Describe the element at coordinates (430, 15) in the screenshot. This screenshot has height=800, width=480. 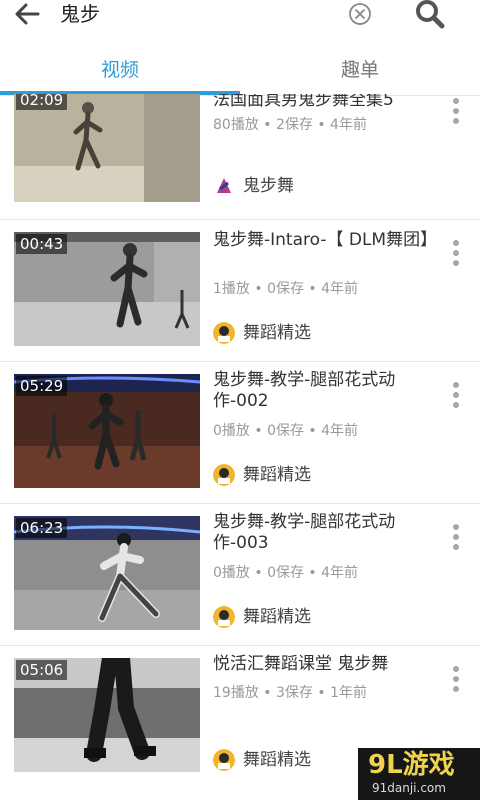
I see `search-icon` at that location.